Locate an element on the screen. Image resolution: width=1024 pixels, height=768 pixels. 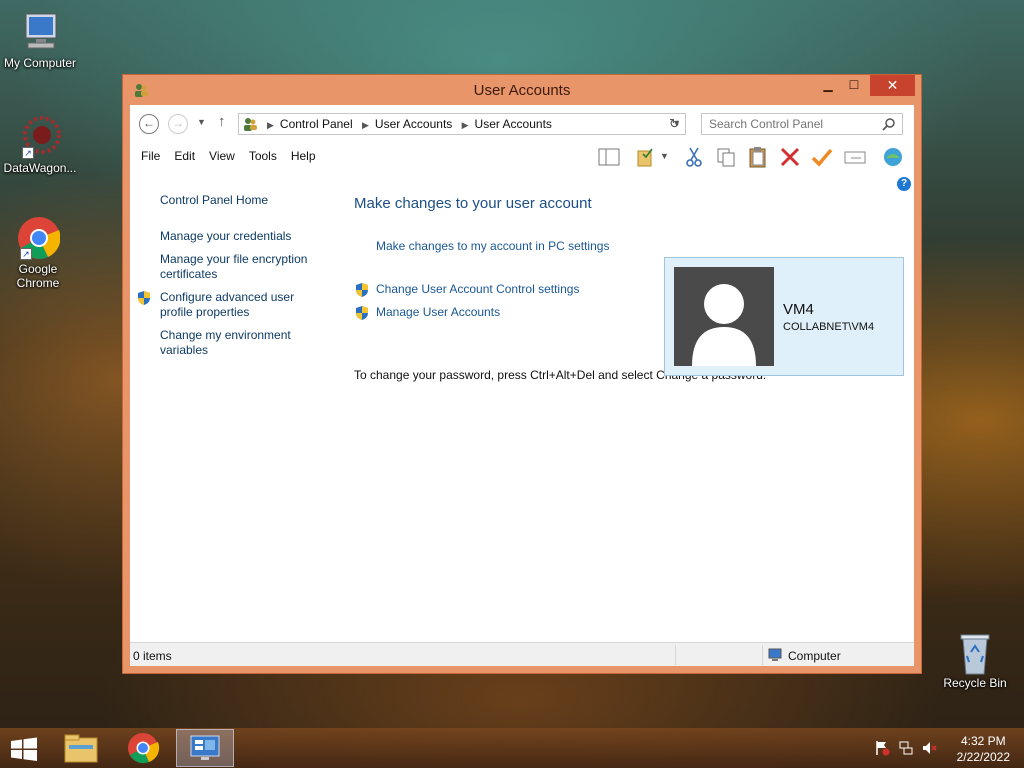
folder-options-icon is located at coordinates (647, 157).